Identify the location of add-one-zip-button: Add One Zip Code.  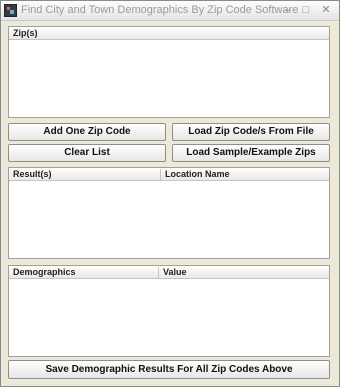
(87, 132).